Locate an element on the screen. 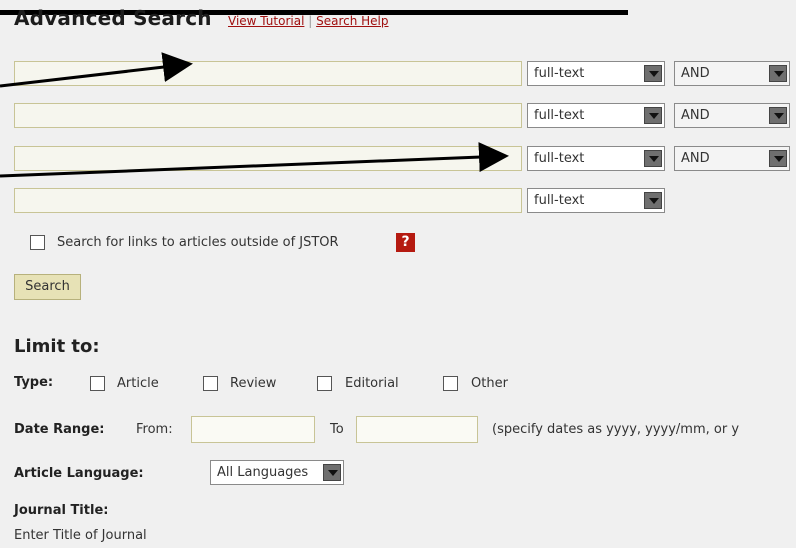 The height and width of the screenshot is (548, 796). date-from-label: From: is located at coordinates (154, 429).